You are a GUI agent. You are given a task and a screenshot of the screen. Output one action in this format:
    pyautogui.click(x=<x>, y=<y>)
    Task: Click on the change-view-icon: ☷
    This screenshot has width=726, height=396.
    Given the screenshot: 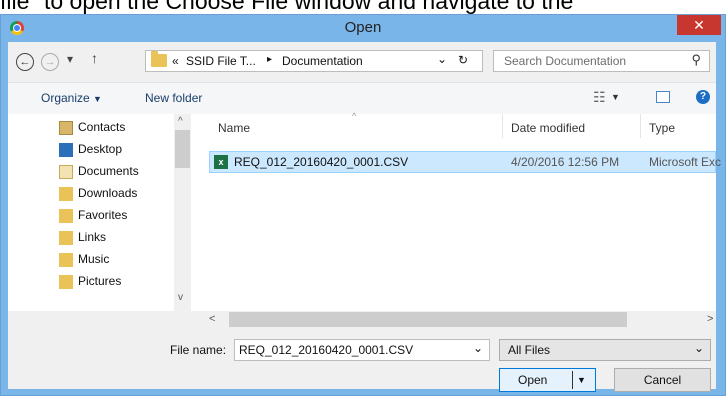 What is the action you would take?
    pyautogui.click(x=599, y=97)
    